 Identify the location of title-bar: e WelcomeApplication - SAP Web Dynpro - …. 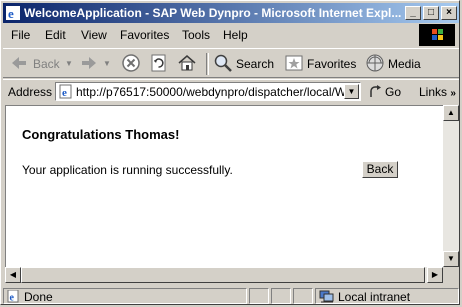
(231, 13).